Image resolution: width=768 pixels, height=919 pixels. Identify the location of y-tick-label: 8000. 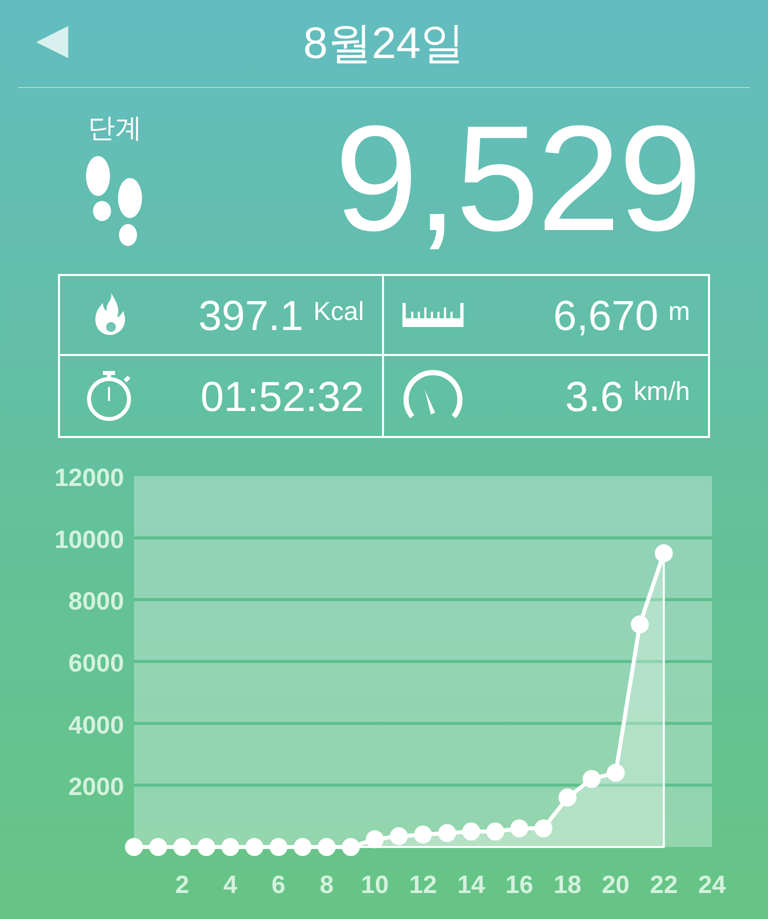
(96, 602).